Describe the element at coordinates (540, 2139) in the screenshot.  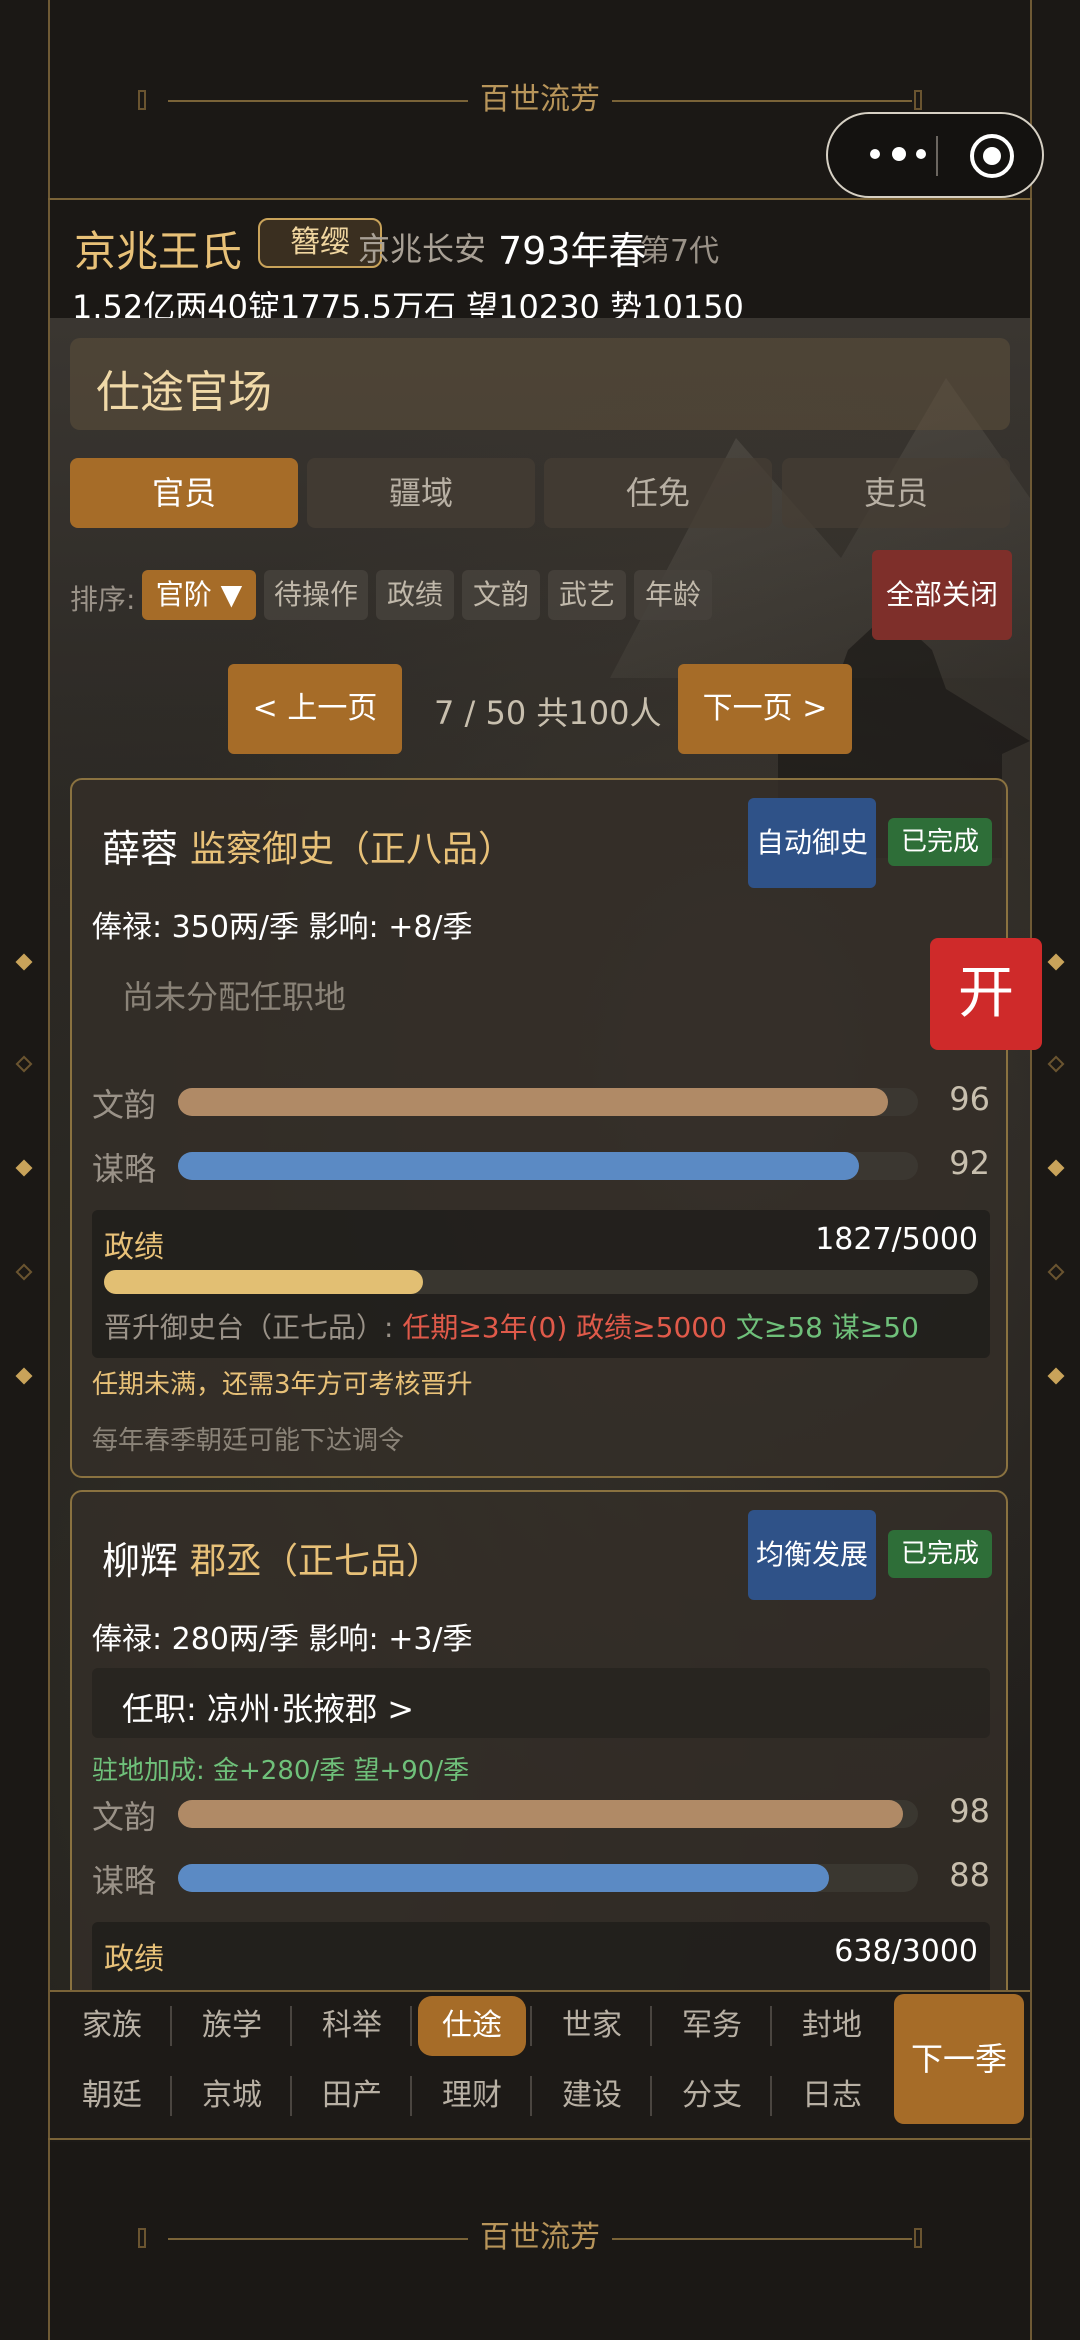
I see `nav-bottom-divider` at that location.